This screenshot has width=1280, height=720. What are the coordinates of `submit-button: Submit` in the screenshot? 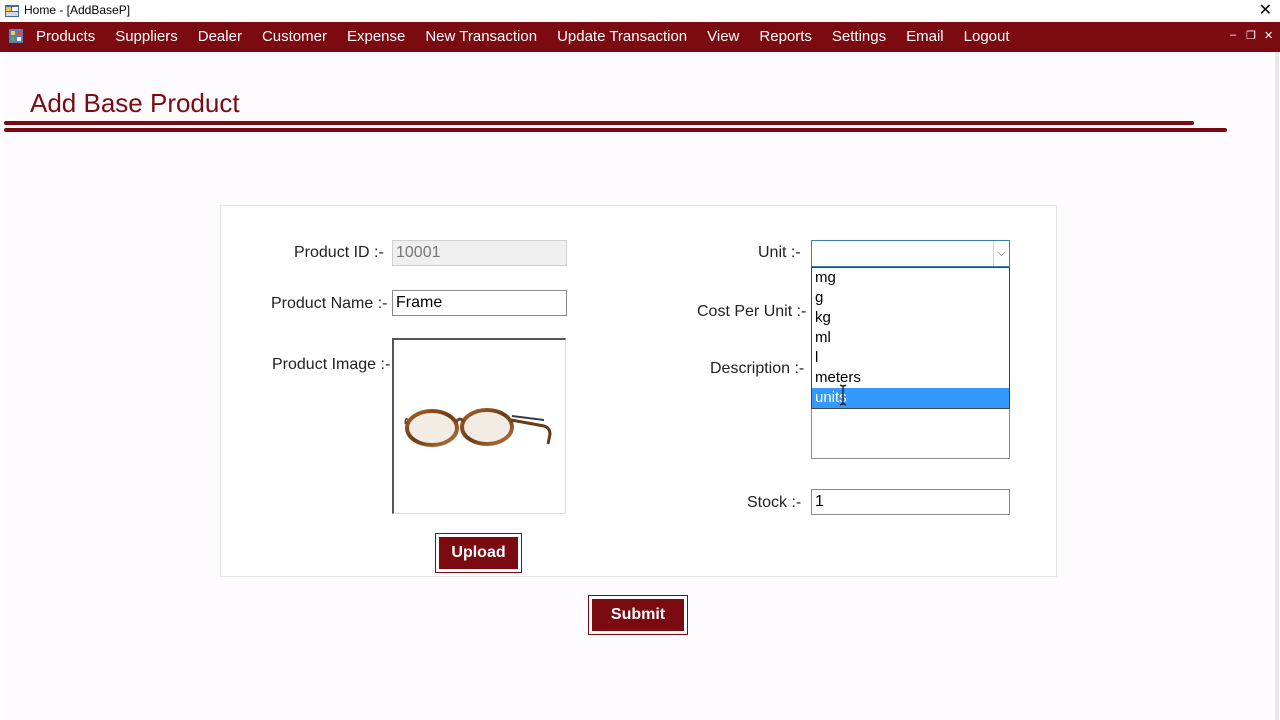 It's located at (638, 615).